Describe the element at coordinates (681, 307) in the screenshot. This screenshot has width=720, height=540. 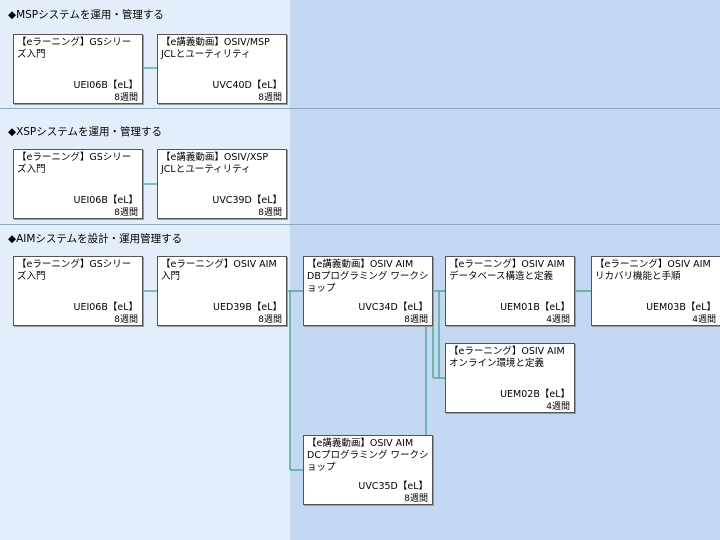
I see `course-code: UEM03B【eL】` at that location.